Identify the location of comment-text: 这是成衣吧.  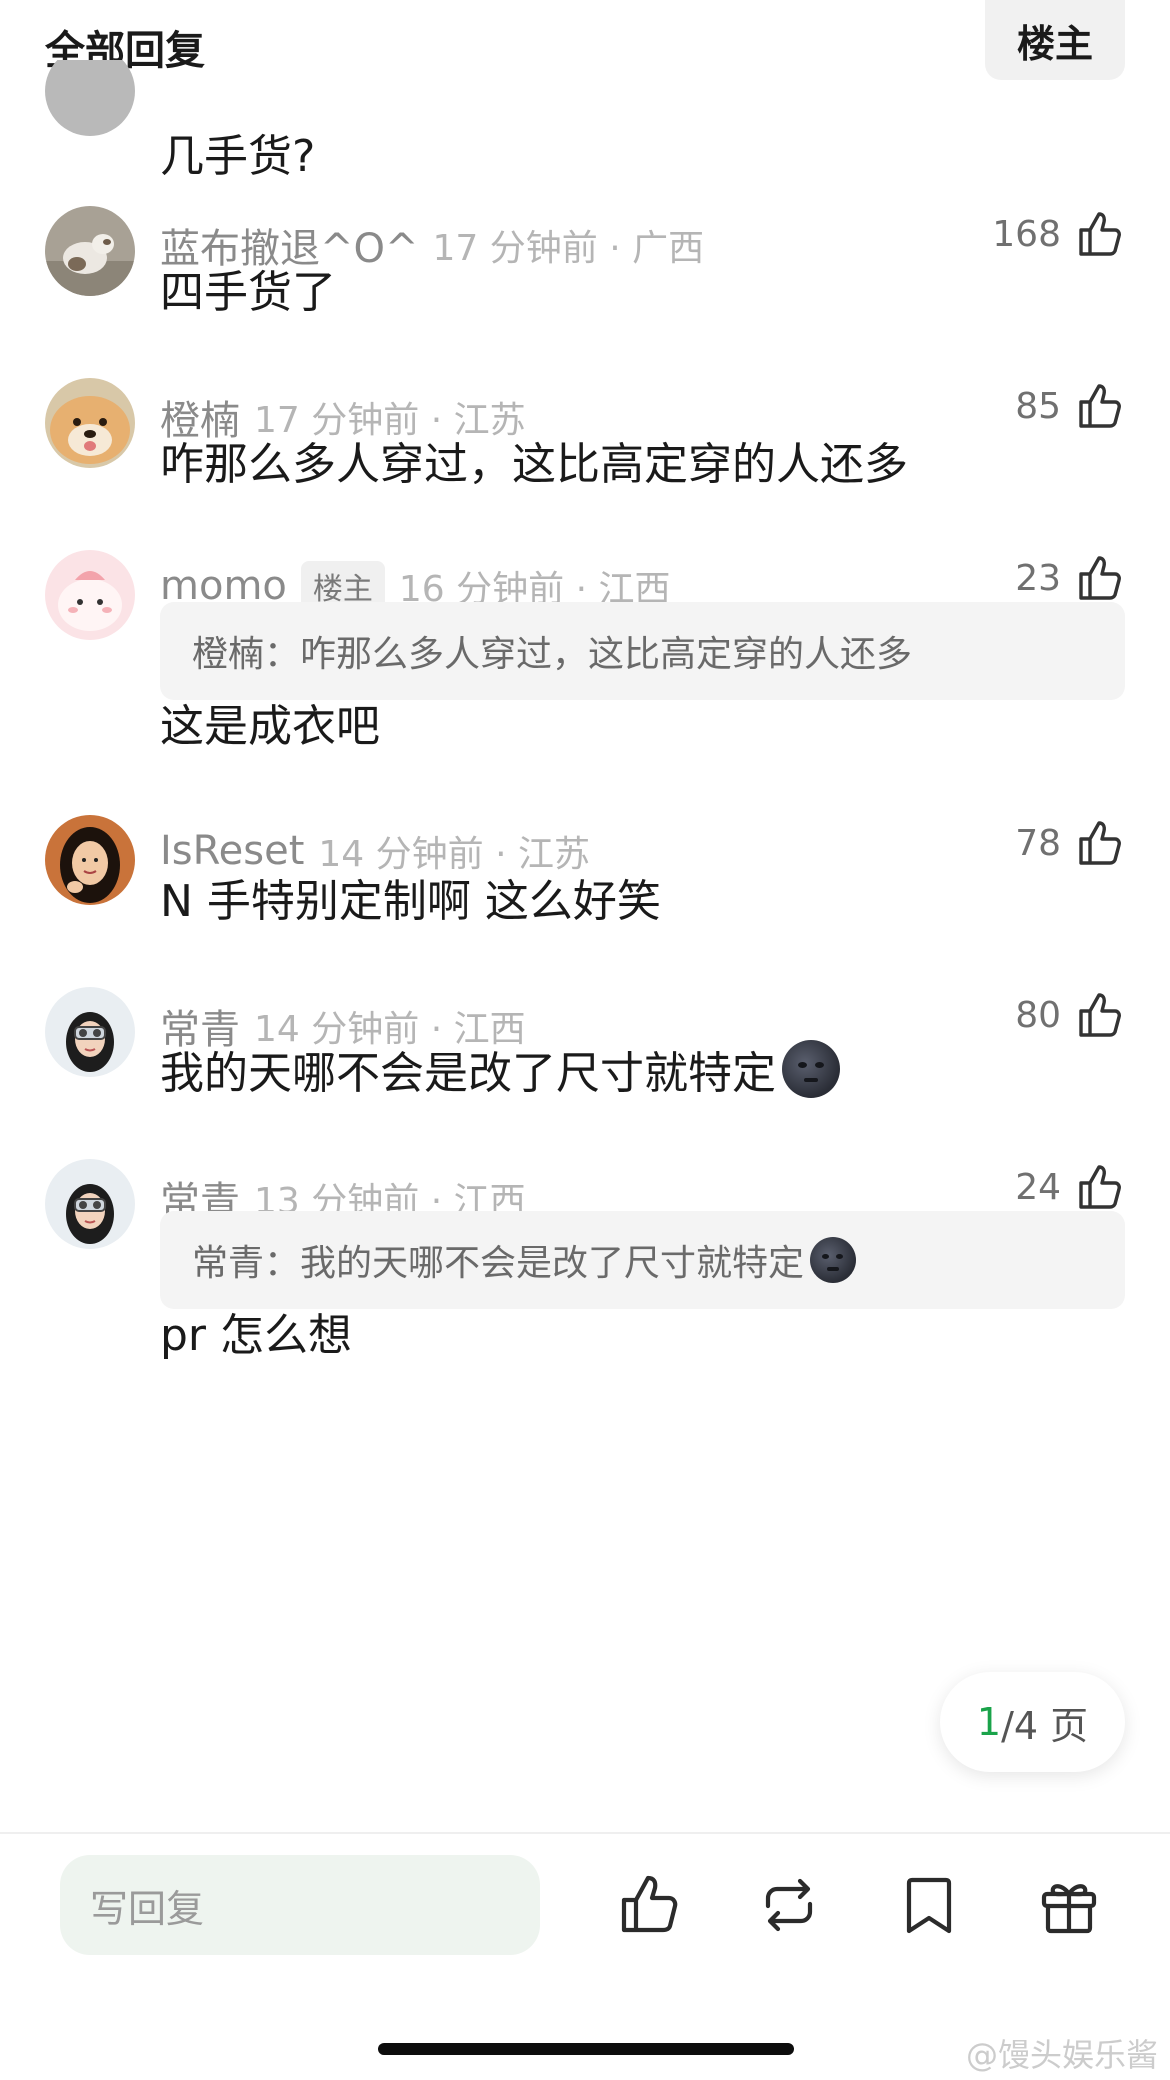
(270, 726).